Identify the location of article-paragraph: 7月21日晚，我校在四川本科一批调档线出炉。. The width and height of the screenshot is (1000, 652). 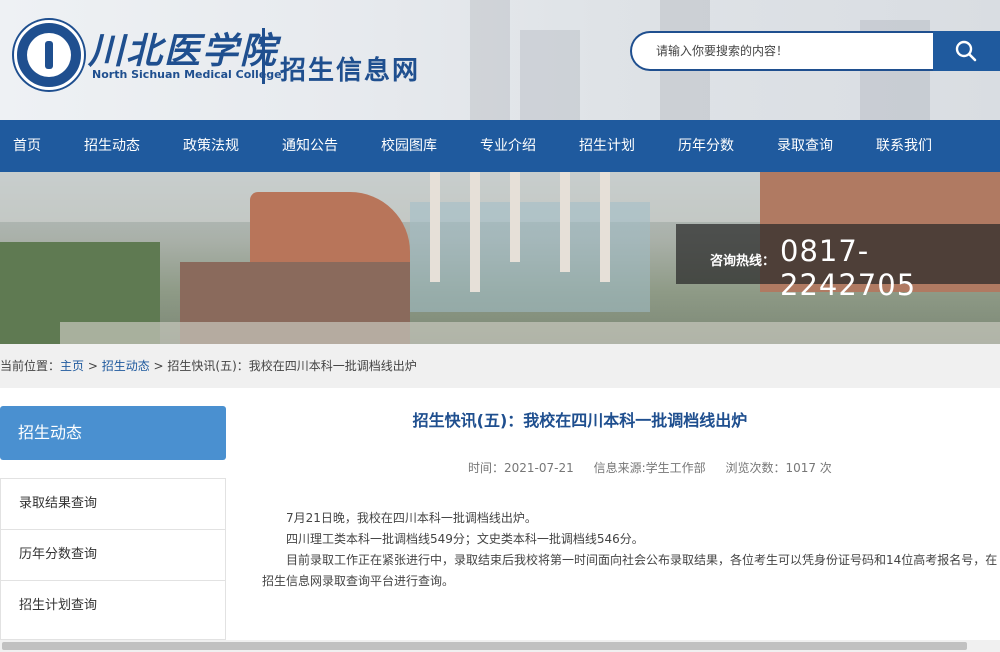
(411, 518).